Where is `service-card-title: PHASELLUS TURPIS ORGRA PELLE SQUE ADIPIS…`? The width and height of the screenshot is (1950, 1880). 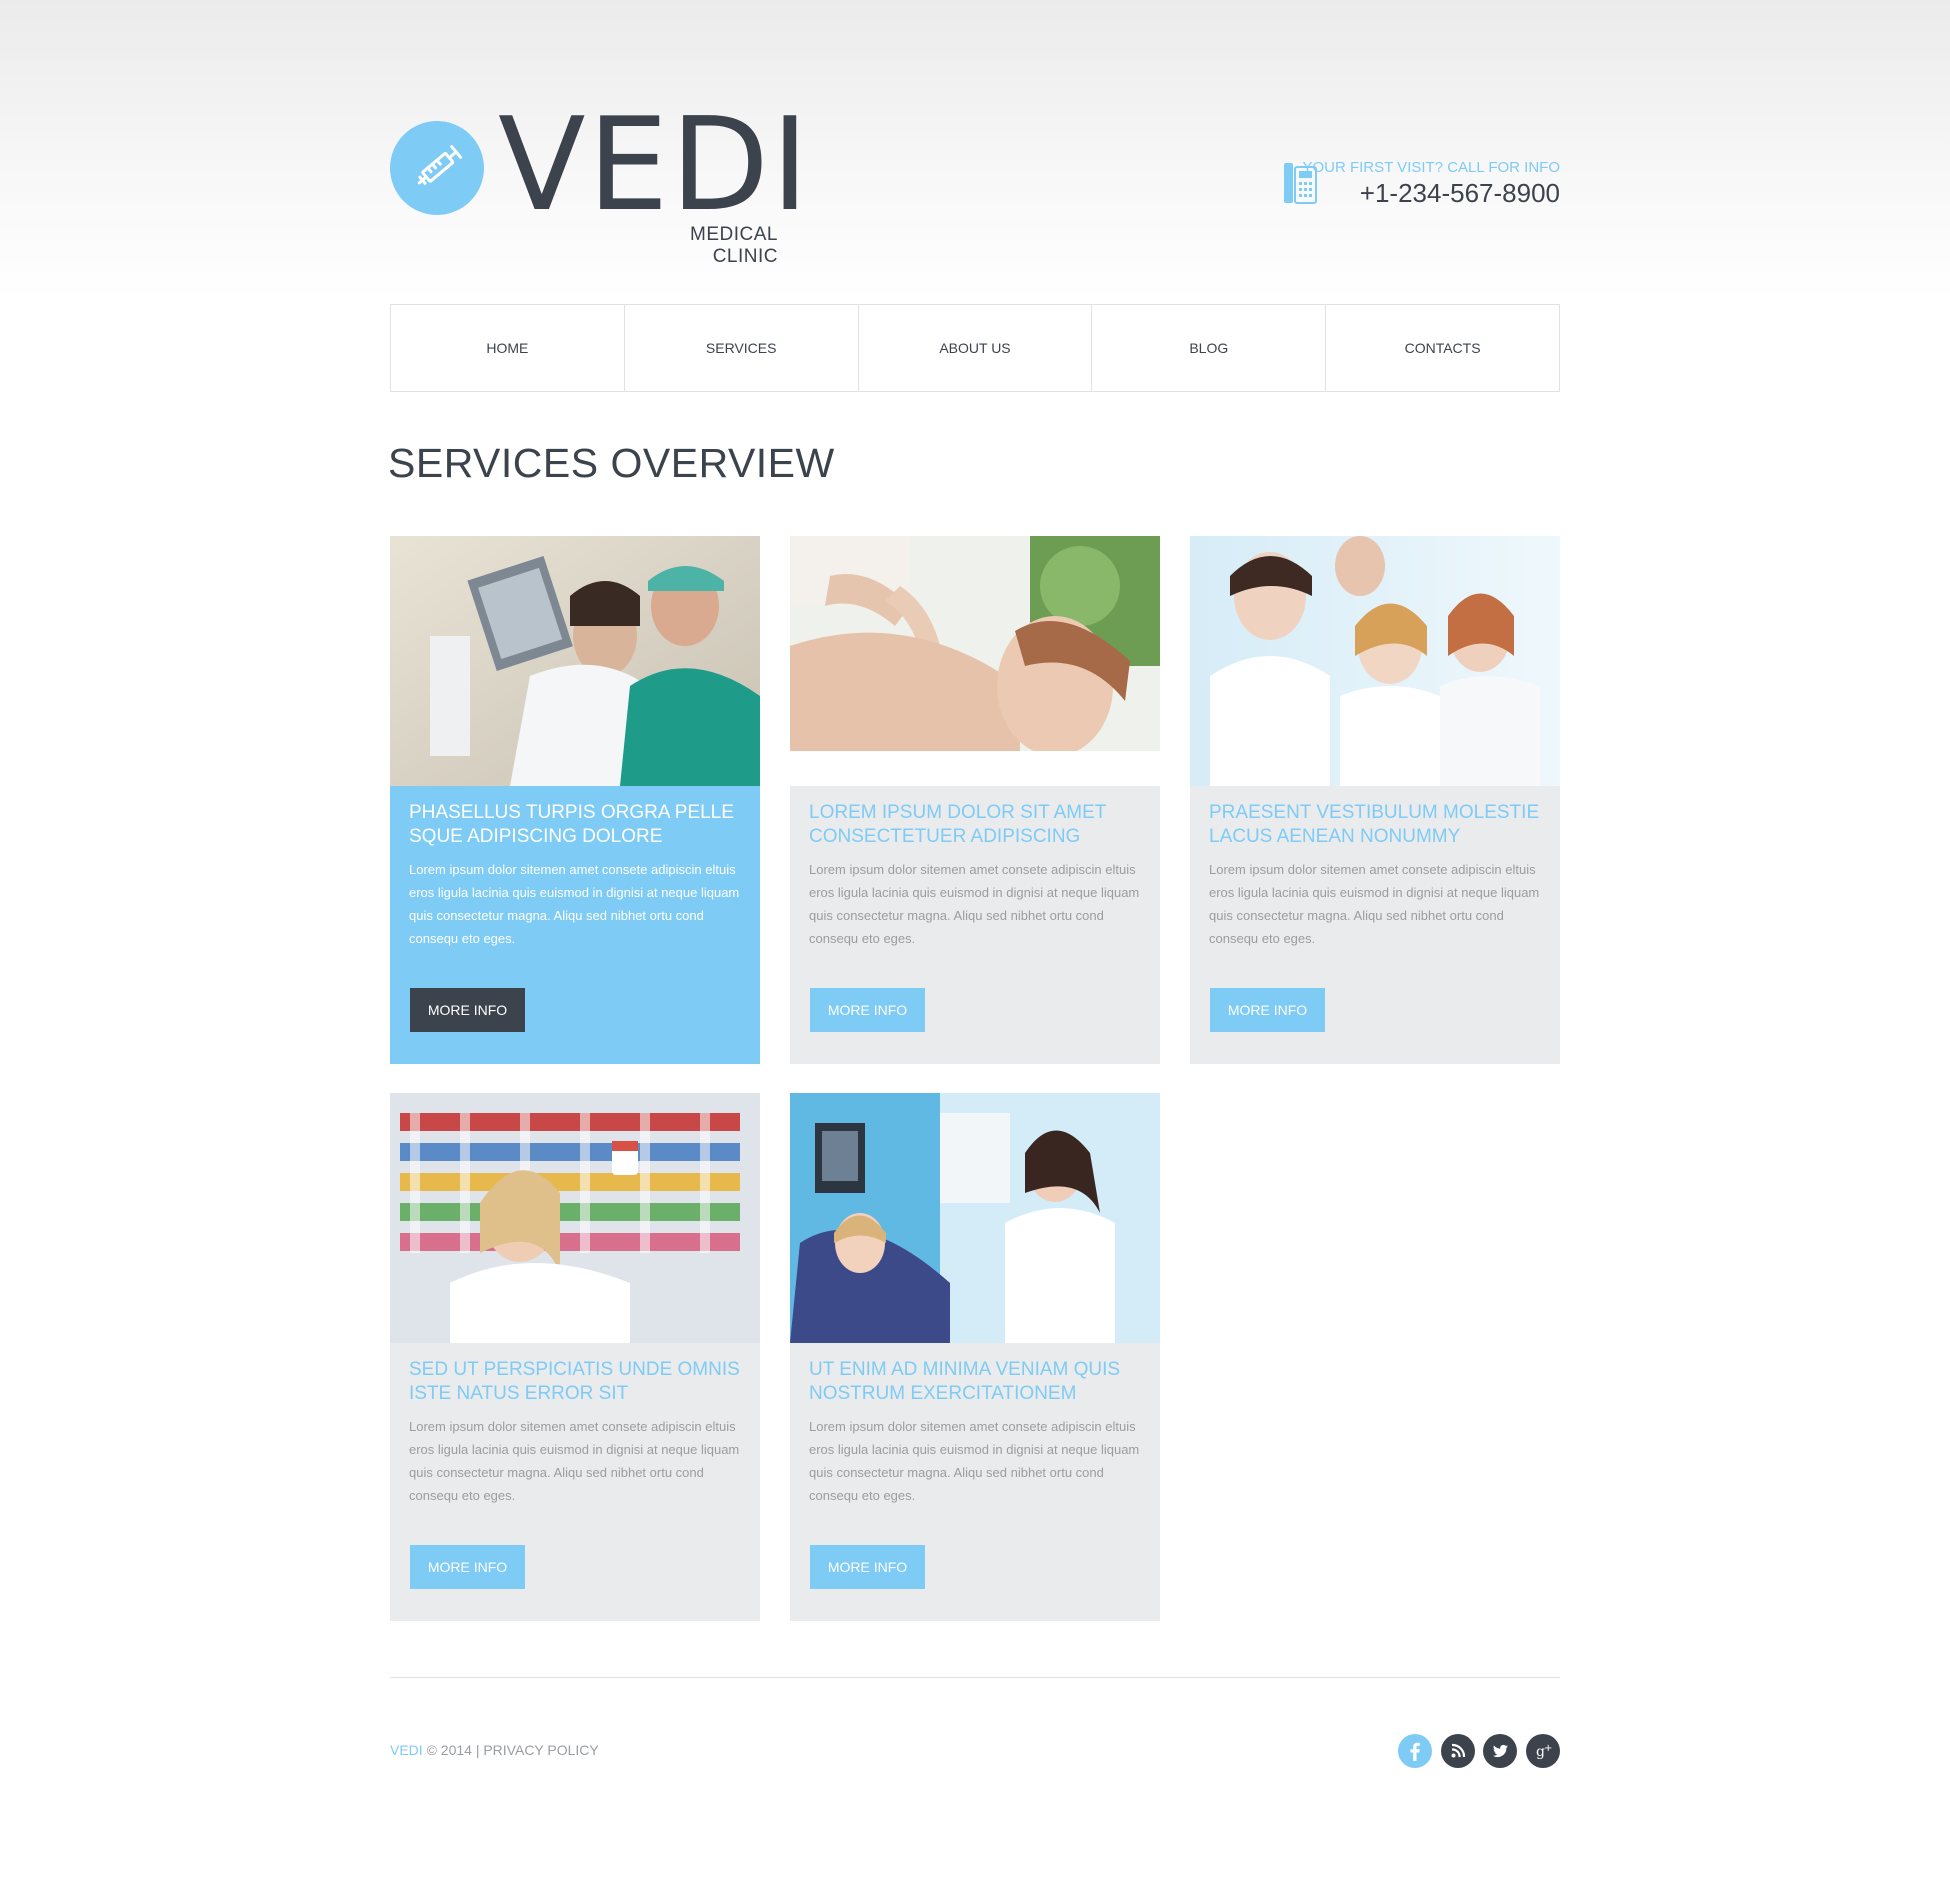 service-card-title: PHASELLUS TURPIS ORGRA PELLE SQUE ADIPIS… is located at coordinates (571, 824).